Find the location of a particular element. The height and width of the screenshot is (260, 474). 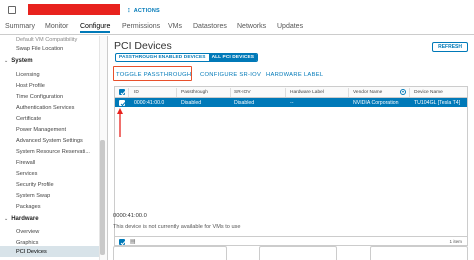

cell-id: 0000:41:00.0 is located at coordinates (149, 102).